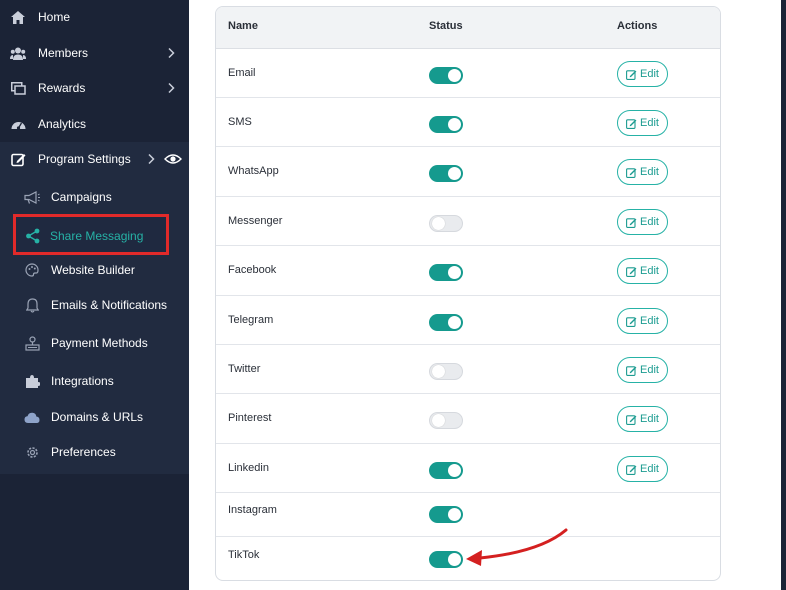  I want to click on sidebar-item-program-settings: Program Settings, so click(94, 159).